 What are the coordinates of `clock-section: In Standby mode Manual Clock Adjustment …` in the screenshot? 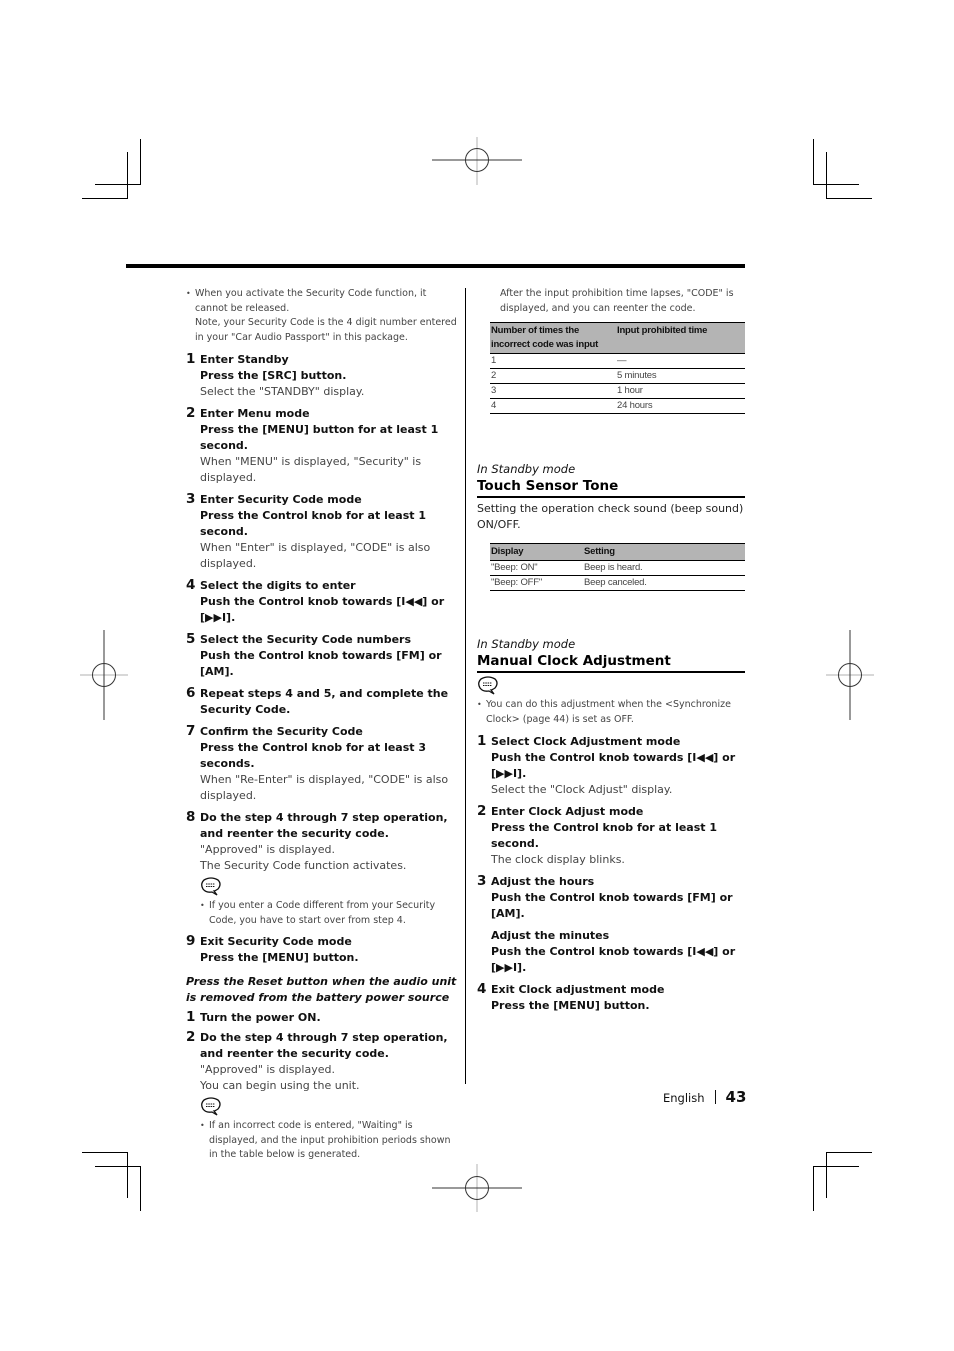 It's located at (611, 825).